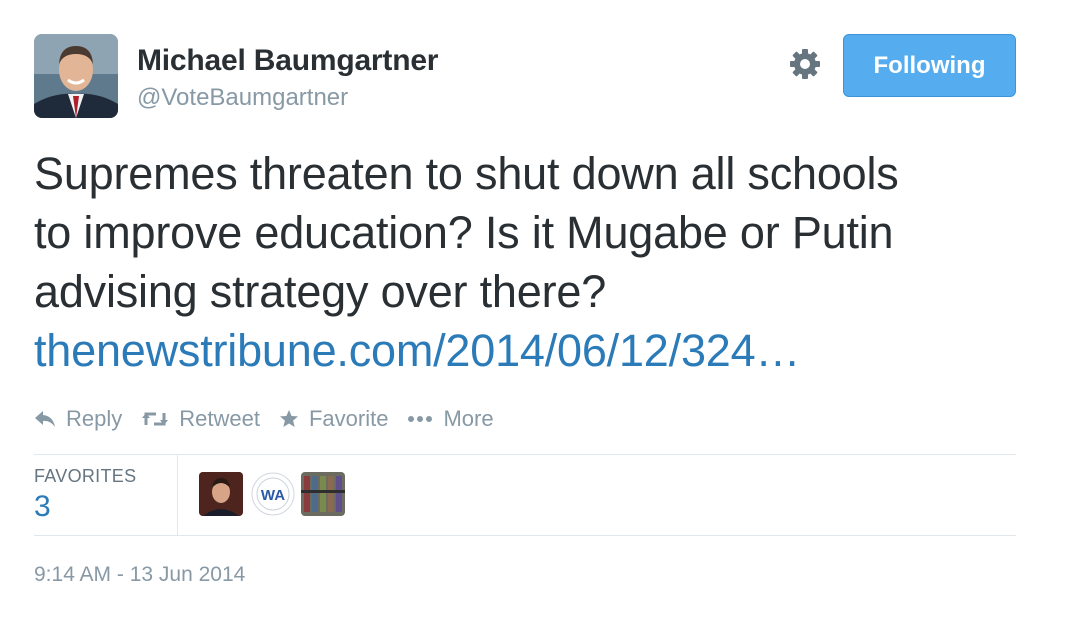 This screenshot has height=633, width=1080. What do you see at coordinates (155, 419) in the screenshot?
I see `retweet-icon` at bounding box center [155, 419].